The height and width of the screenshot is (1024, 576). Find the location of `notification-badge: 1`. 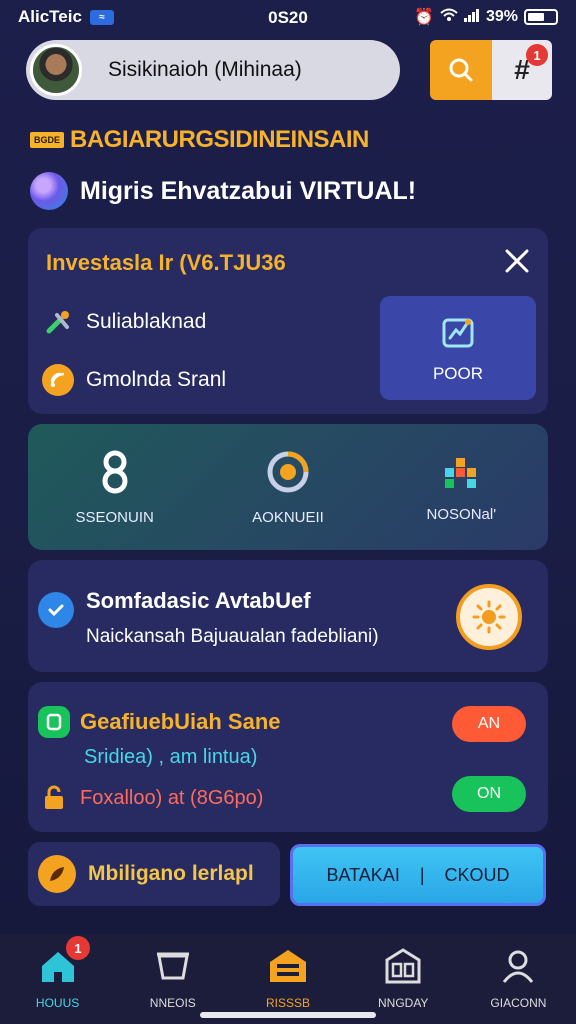

notification-badge: 1 is located at coordinates (537, 55).